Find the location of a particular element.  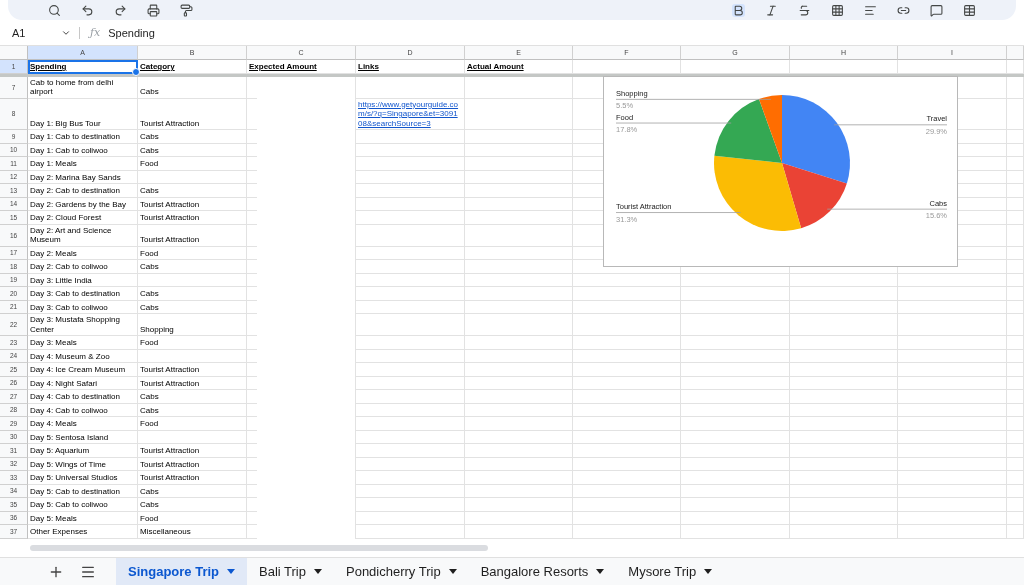

table-cell: Day 3: Cab to coliwoo is located at coordinates (83, 307).